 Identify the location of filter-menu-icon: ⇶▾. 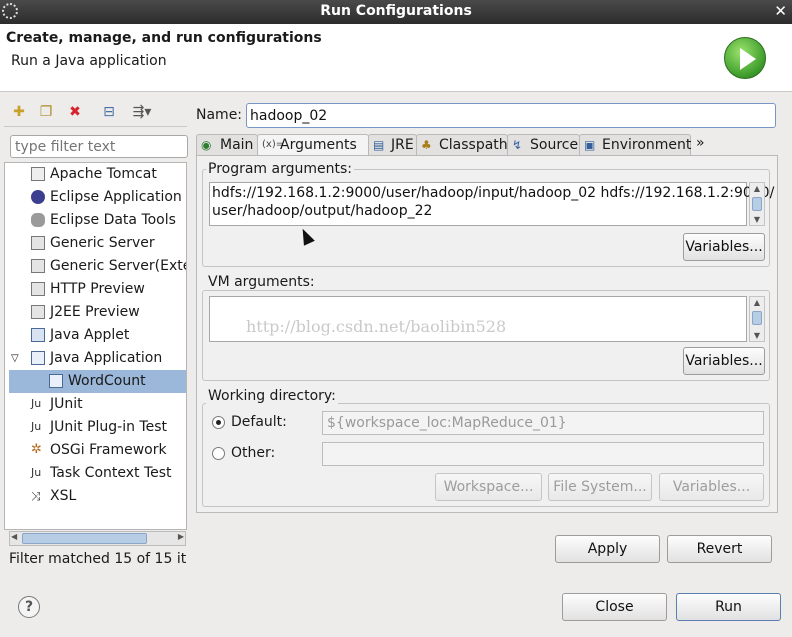
(142, 112).